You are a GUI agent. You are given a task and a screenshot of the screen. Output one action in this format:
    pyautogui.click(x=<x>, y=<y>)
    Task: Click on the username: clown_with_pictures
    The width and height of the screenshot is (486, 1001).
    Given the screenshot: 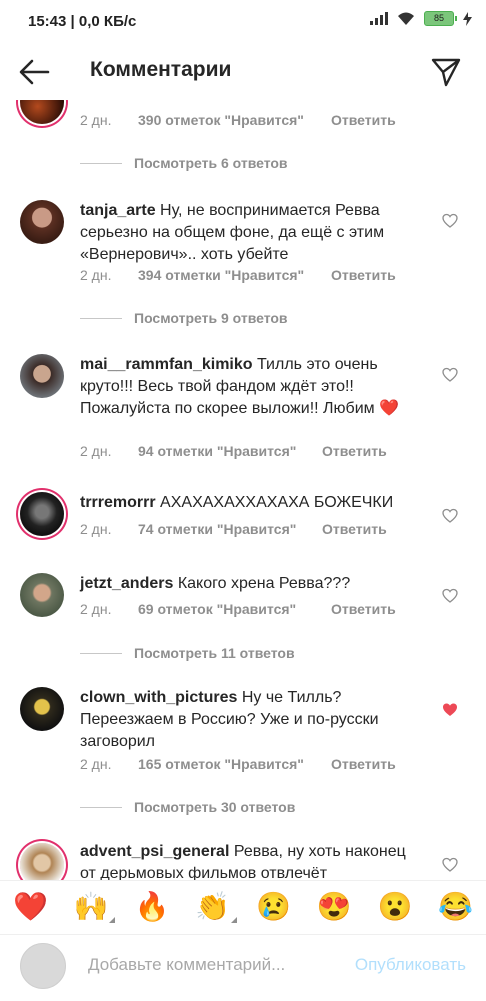 What is the action you would take?
    pyautogui.click(x=158, y=697)
    